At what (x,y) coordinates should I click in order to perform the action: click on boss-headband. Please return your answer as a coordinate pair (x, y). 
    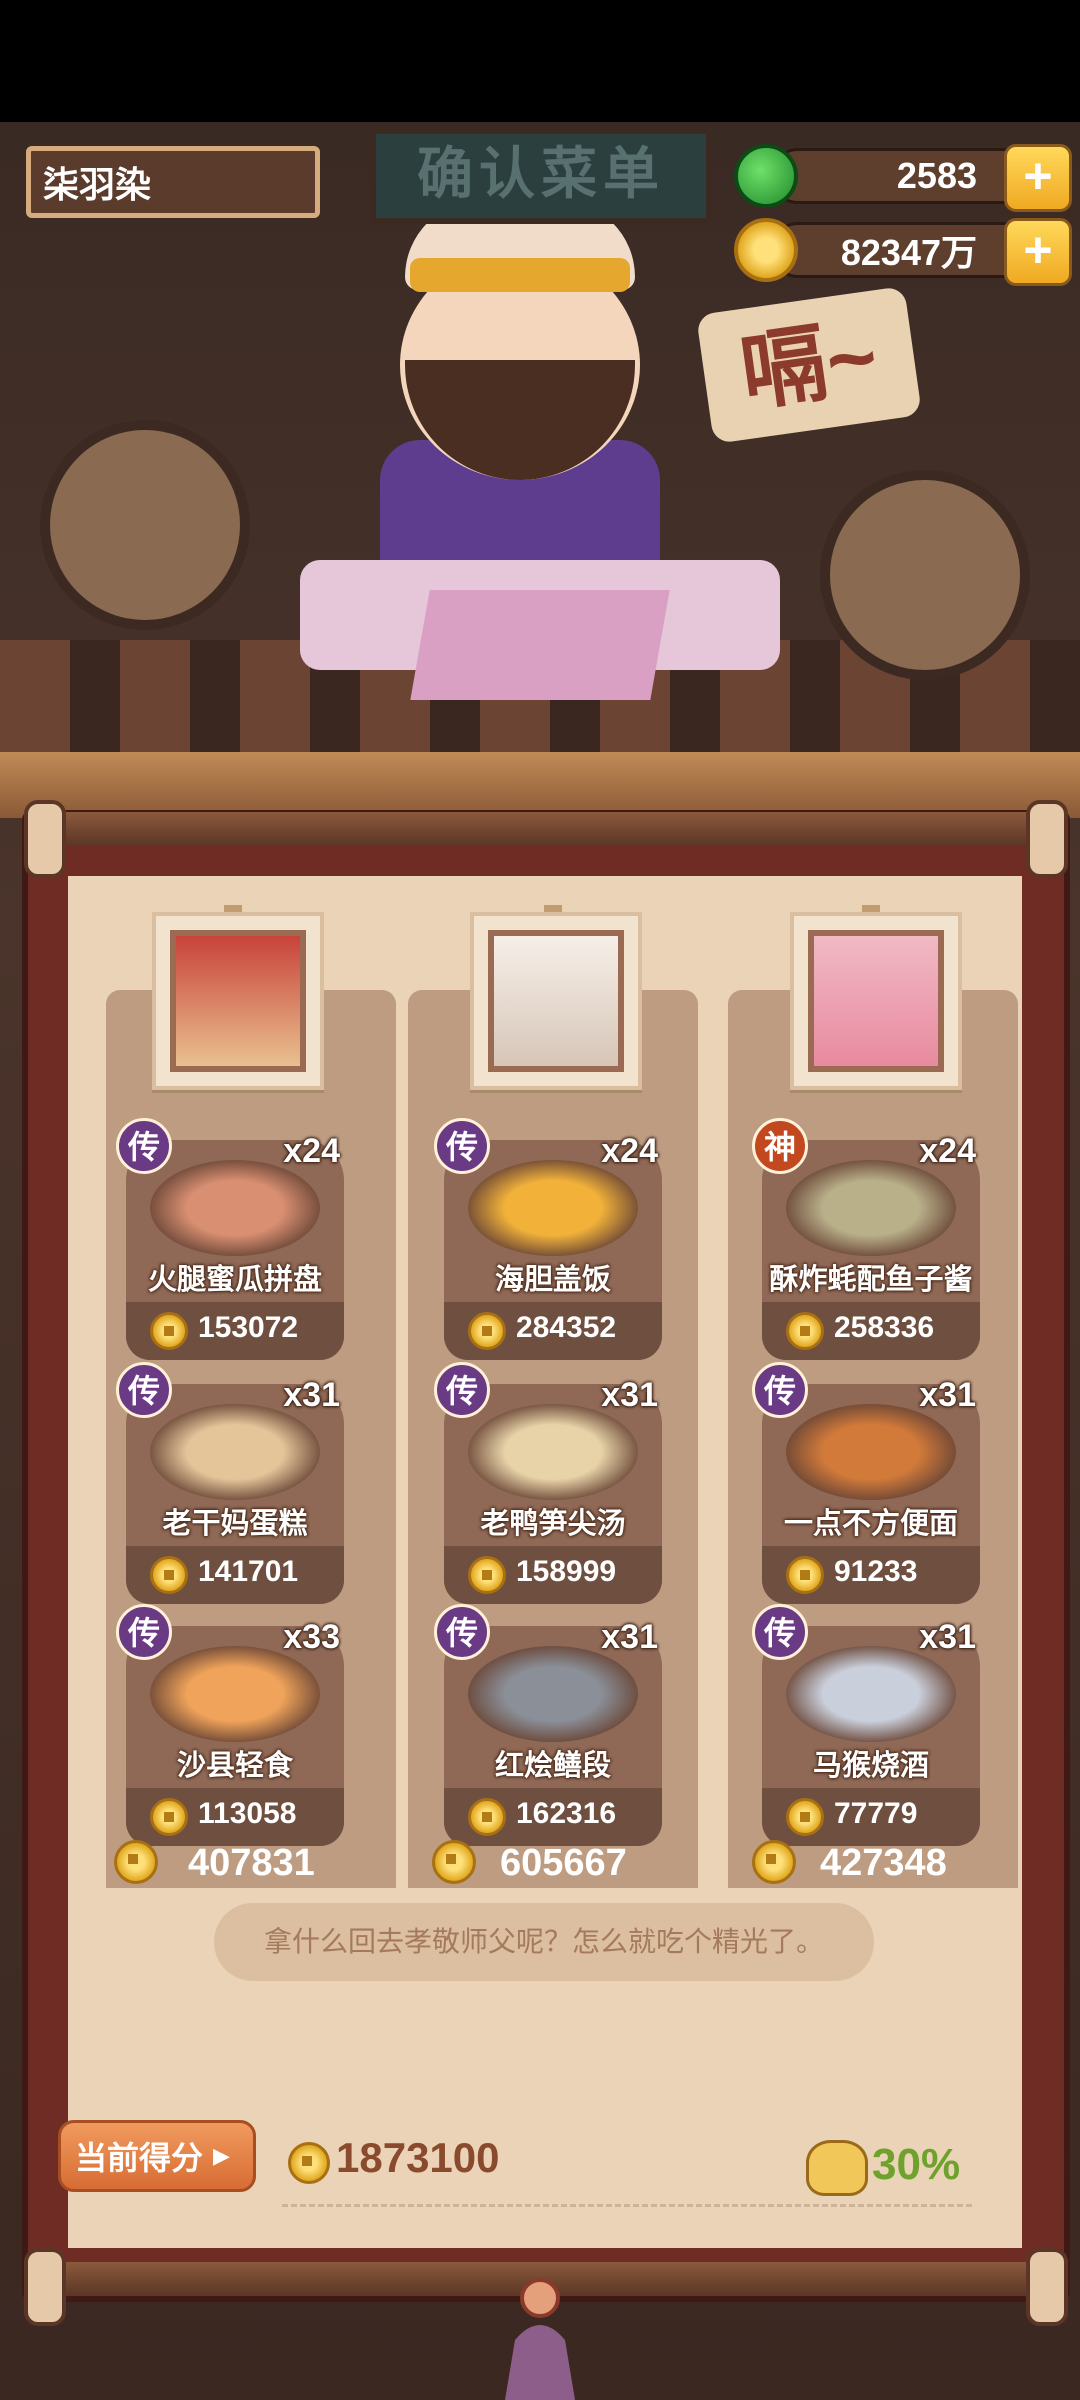
    Looking at the image, I should click on (520, 275).